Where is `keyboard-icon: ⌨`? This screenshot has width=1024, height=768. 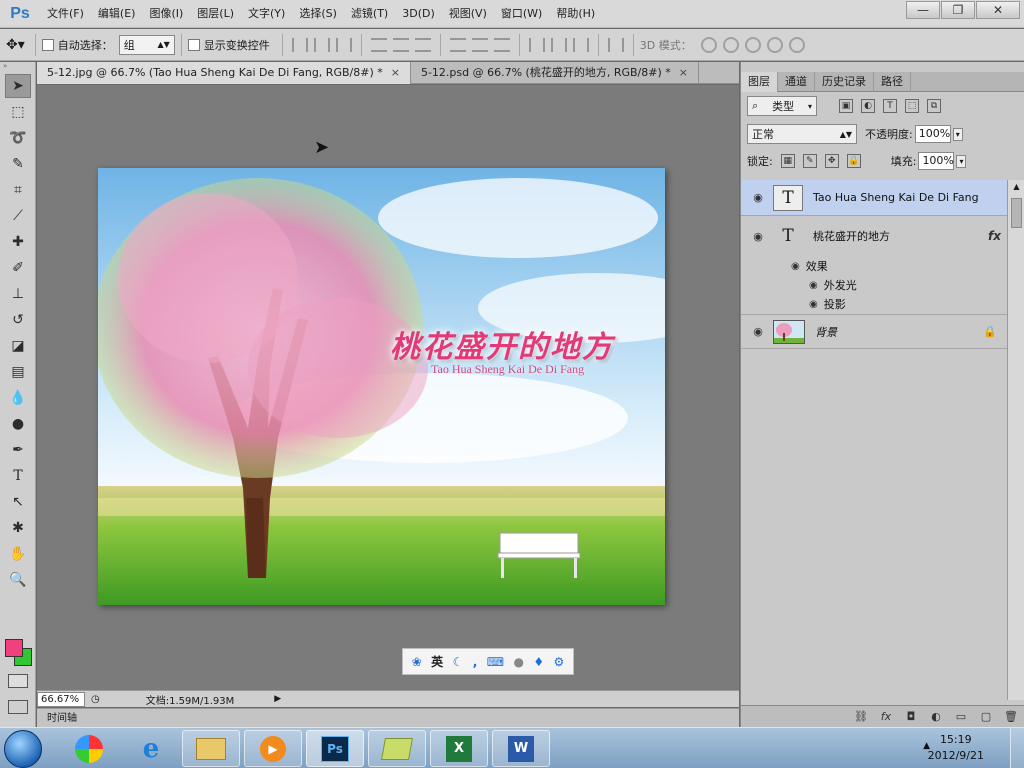
keyboard-icon: ⌨ is located at coordinates (495, 662).